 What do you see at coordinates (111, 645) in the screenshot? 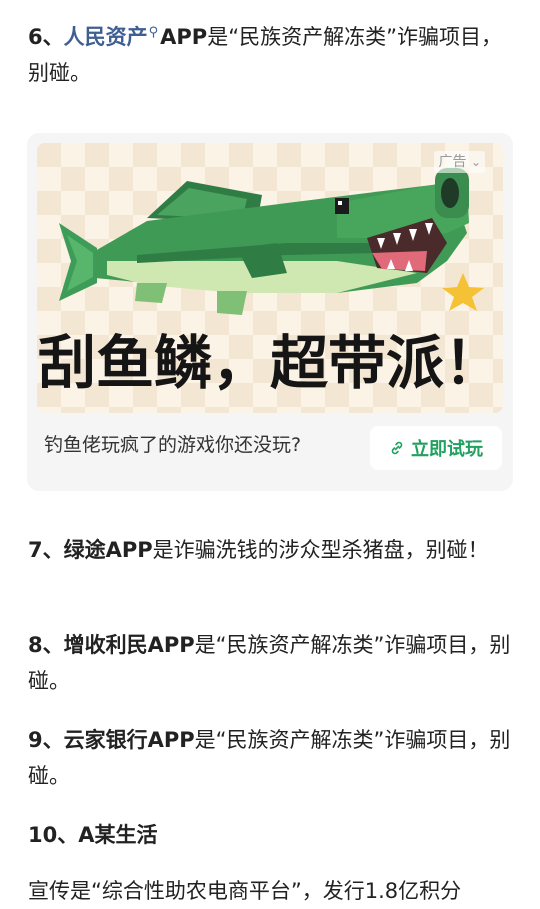
I see `item-title: 8、增收利民APP` at bounding box center [111, 645].